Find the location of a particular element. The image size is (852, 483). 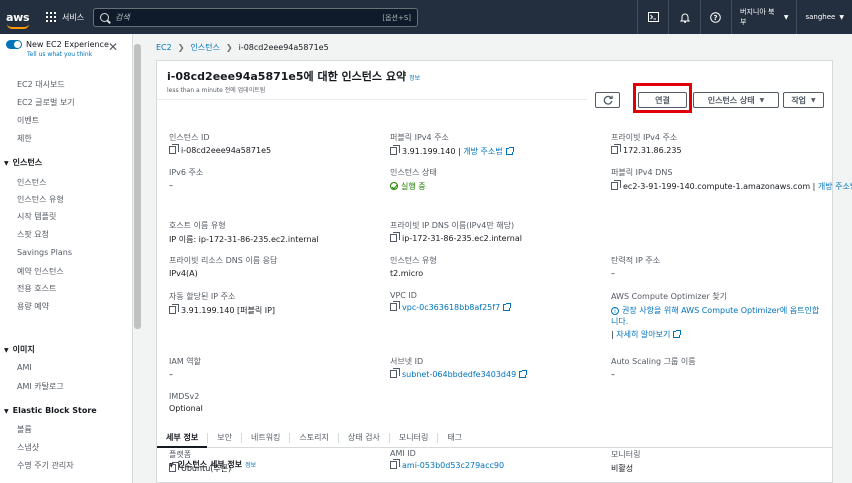

sidebar-item-savings-plans: Savings Plans is located at coordinates (44, 252).